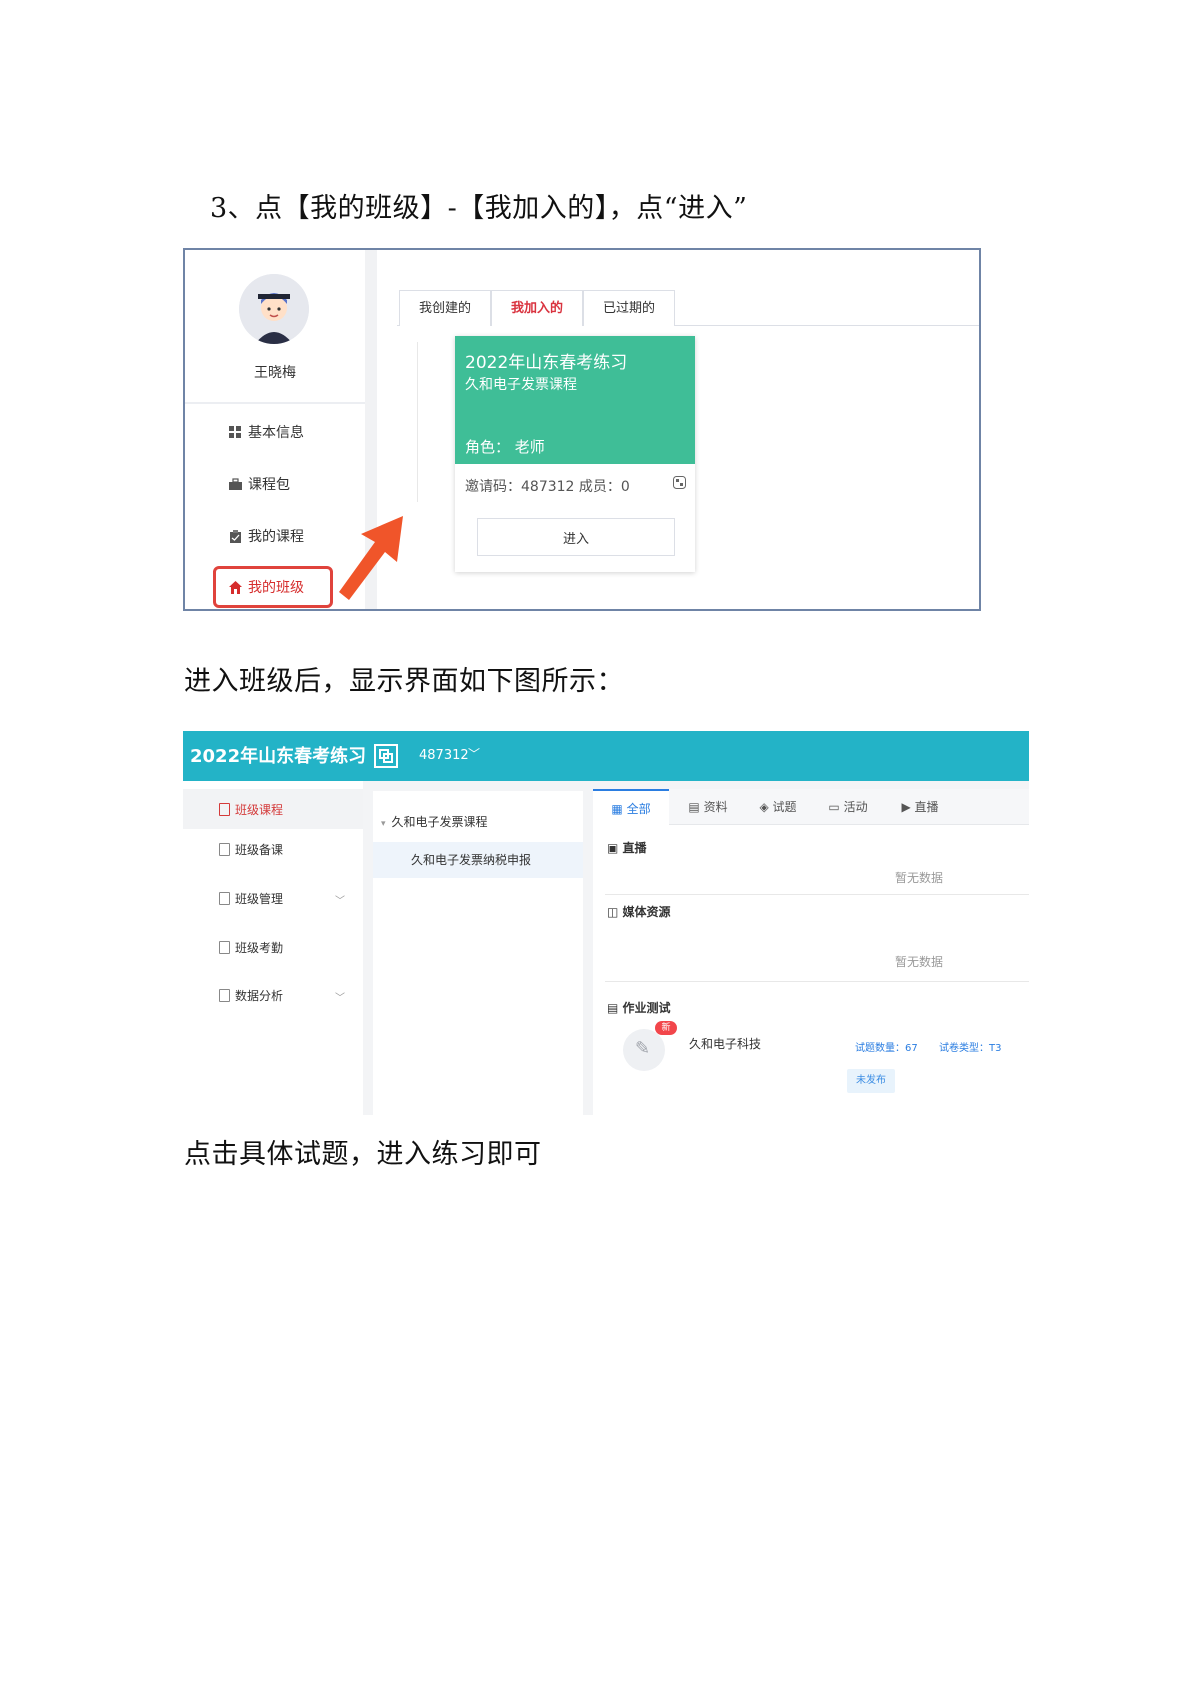 This screenshot has height=1696, width=1200. Describe the element at coordinates (259, 809) in the screenshot. I see `nav-label: 班级课程` at that location.